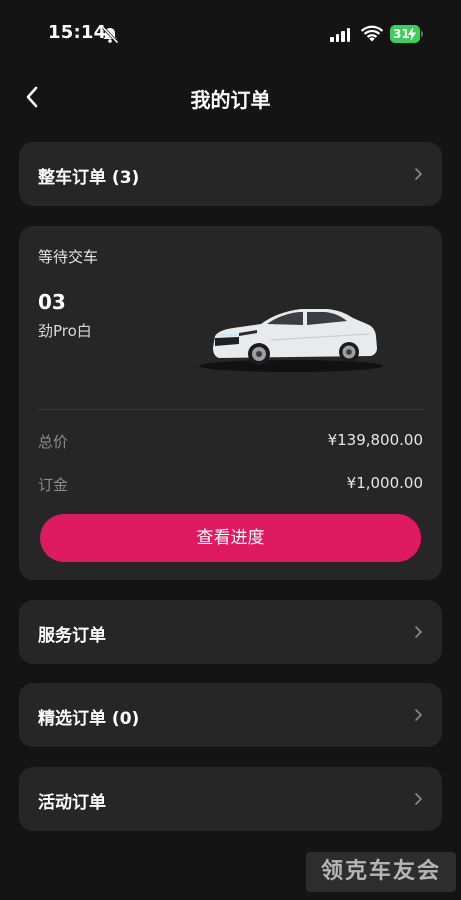  Describe the element at coordinates (230, 632) in the screenshot. I see `service-orders-row: 服务订单` at that location.